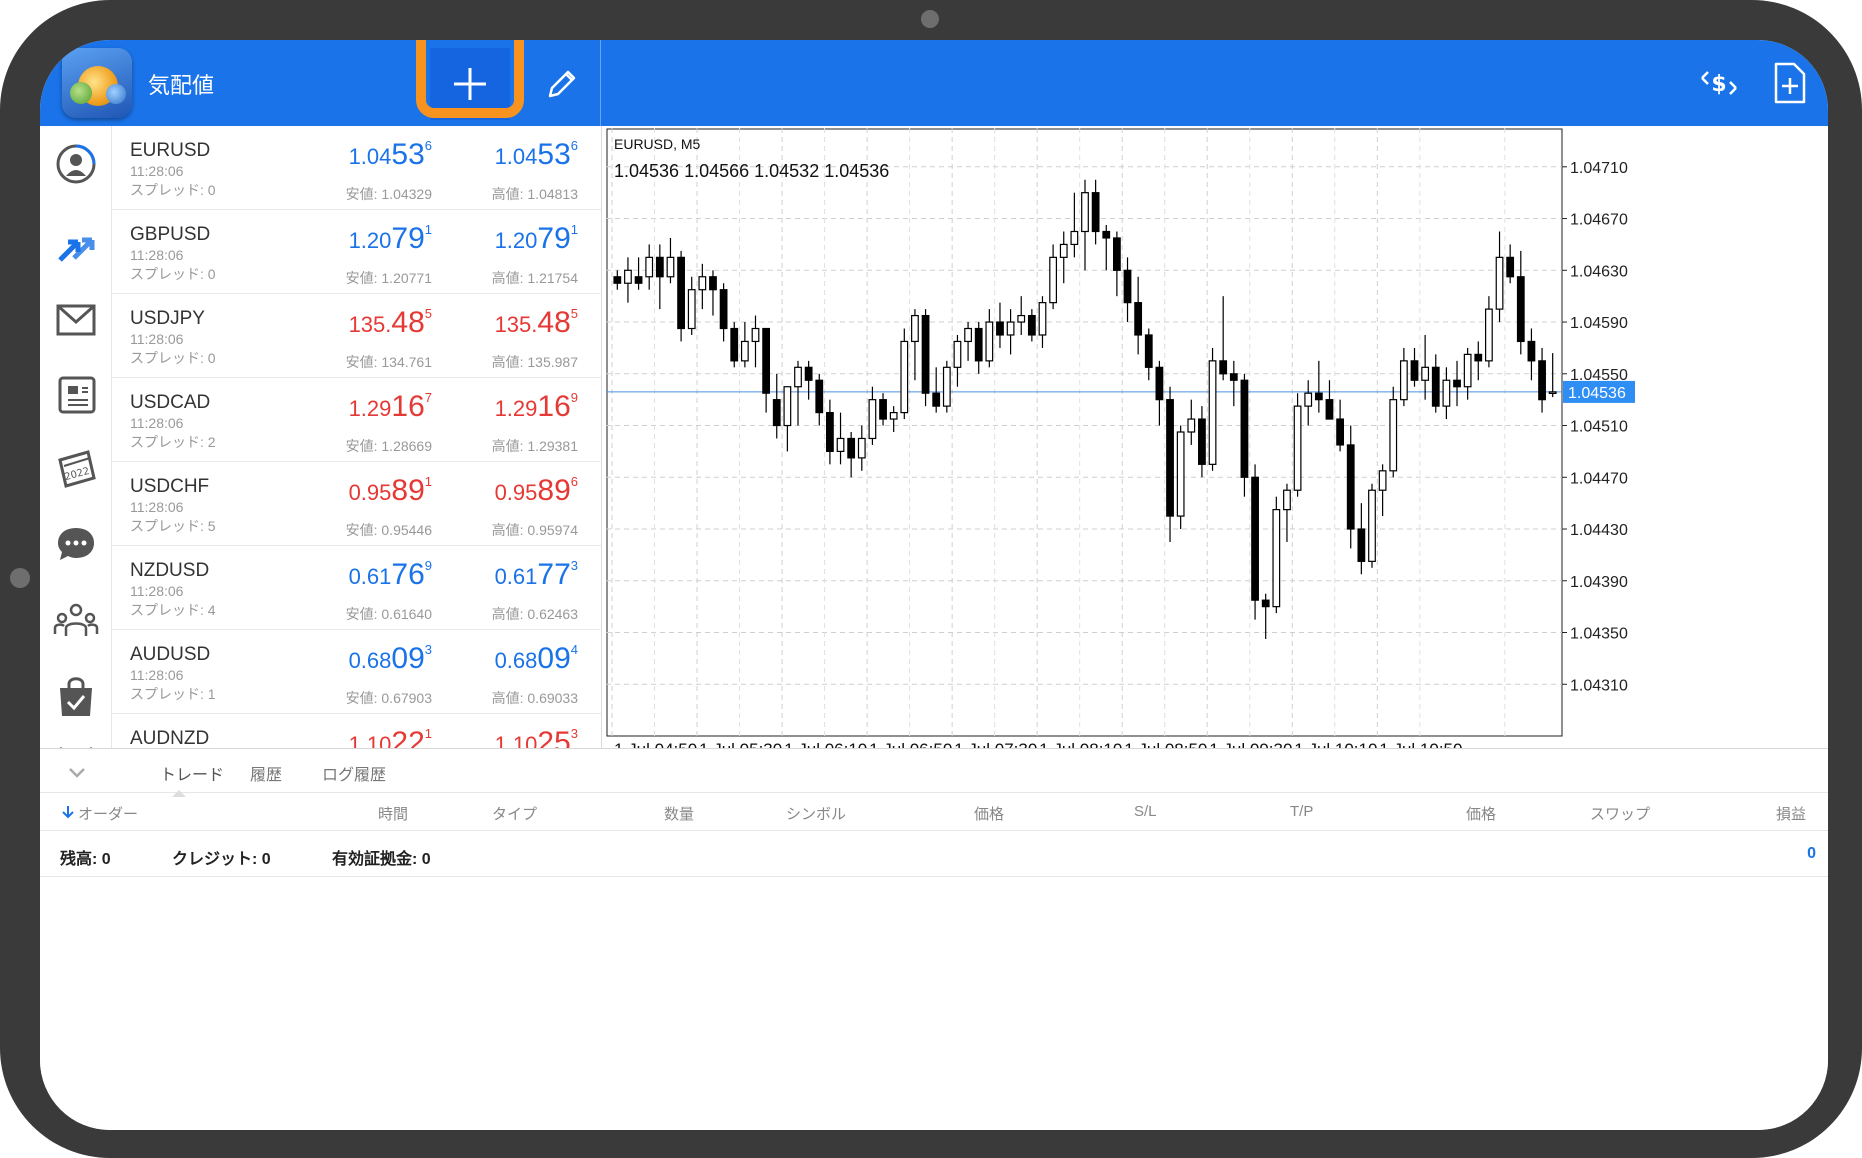 This screenshot has width=1862, height=1158. Describe the element at coordinates (76, 248) in the screenshot. I see `nav-trade` at that location.